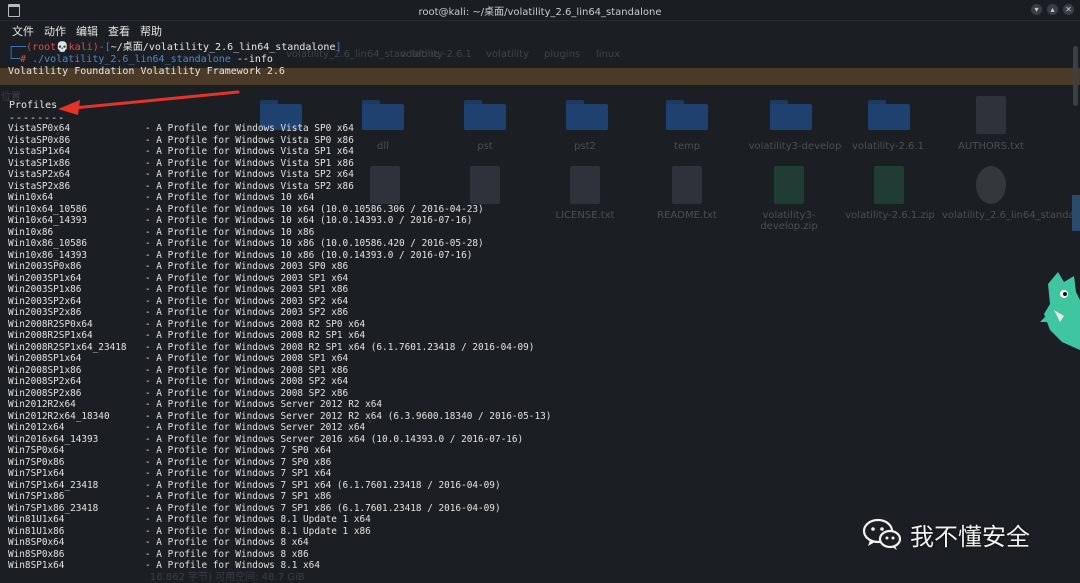 Image resolution: width=1080 pixels, height=583 pixels. I want to click on wechat-logo-icon, so click(882, 534).